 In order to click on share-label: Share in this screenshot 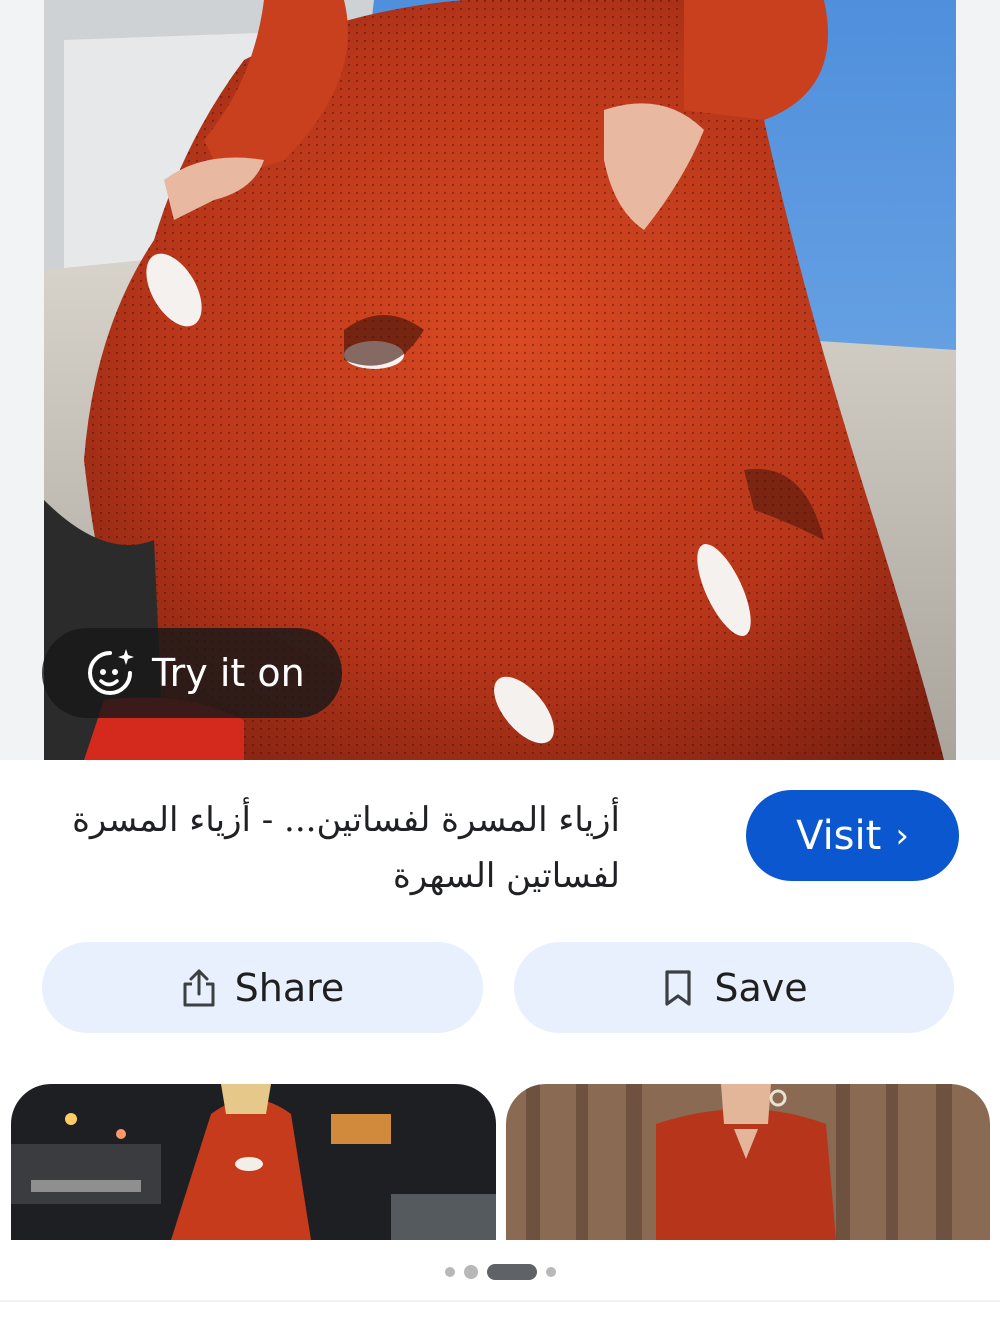, I will do `click(289, 987)`.